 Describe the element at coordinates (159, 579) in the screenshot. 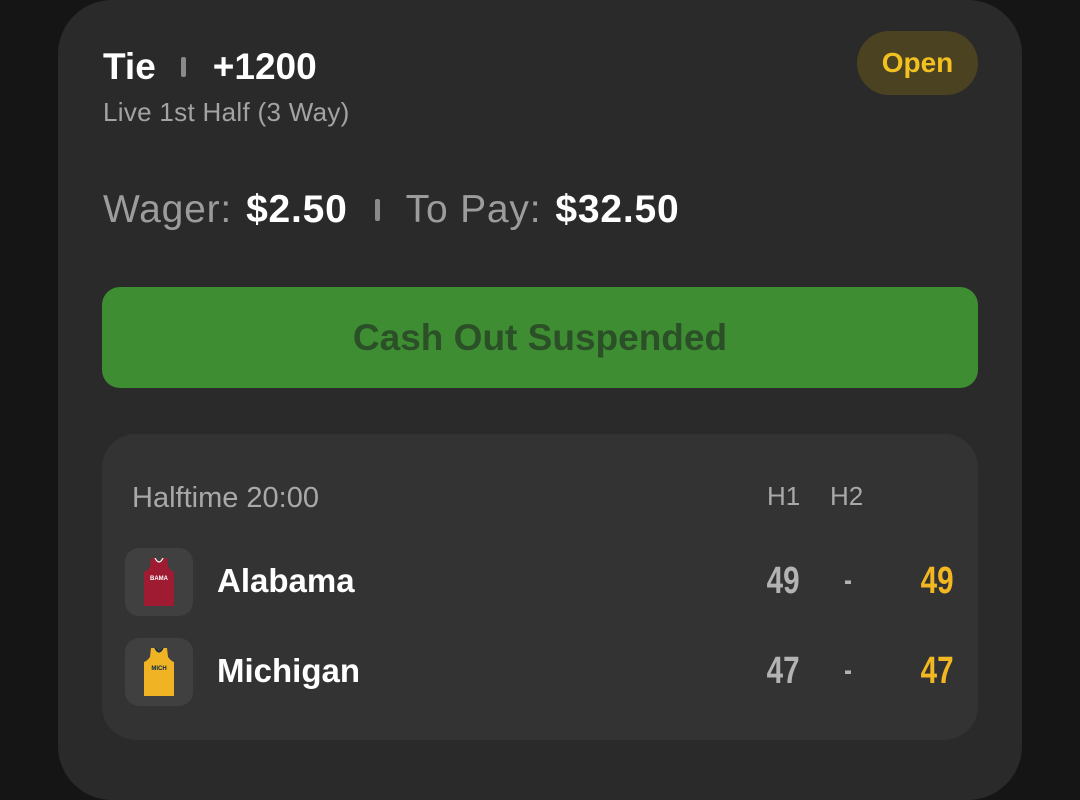

I see `jersey-text: BAMA` at that location.